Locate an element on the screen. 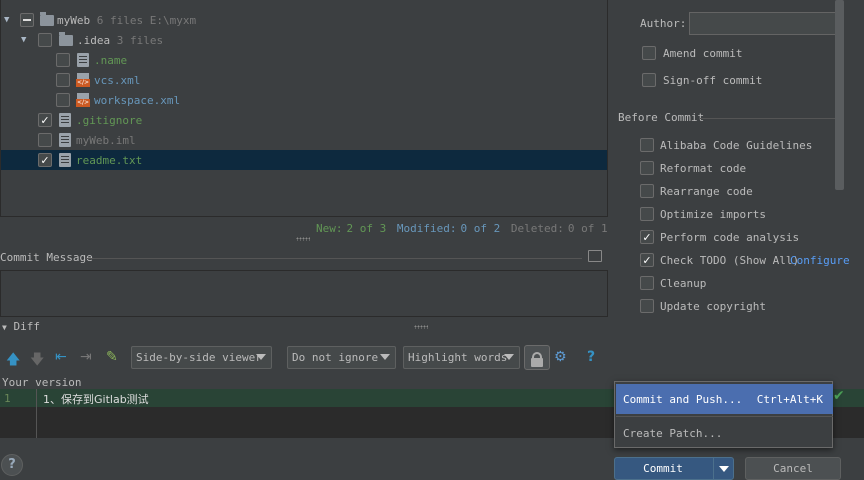  tree-label: workspace.xml is located at coordinates (137, 100).